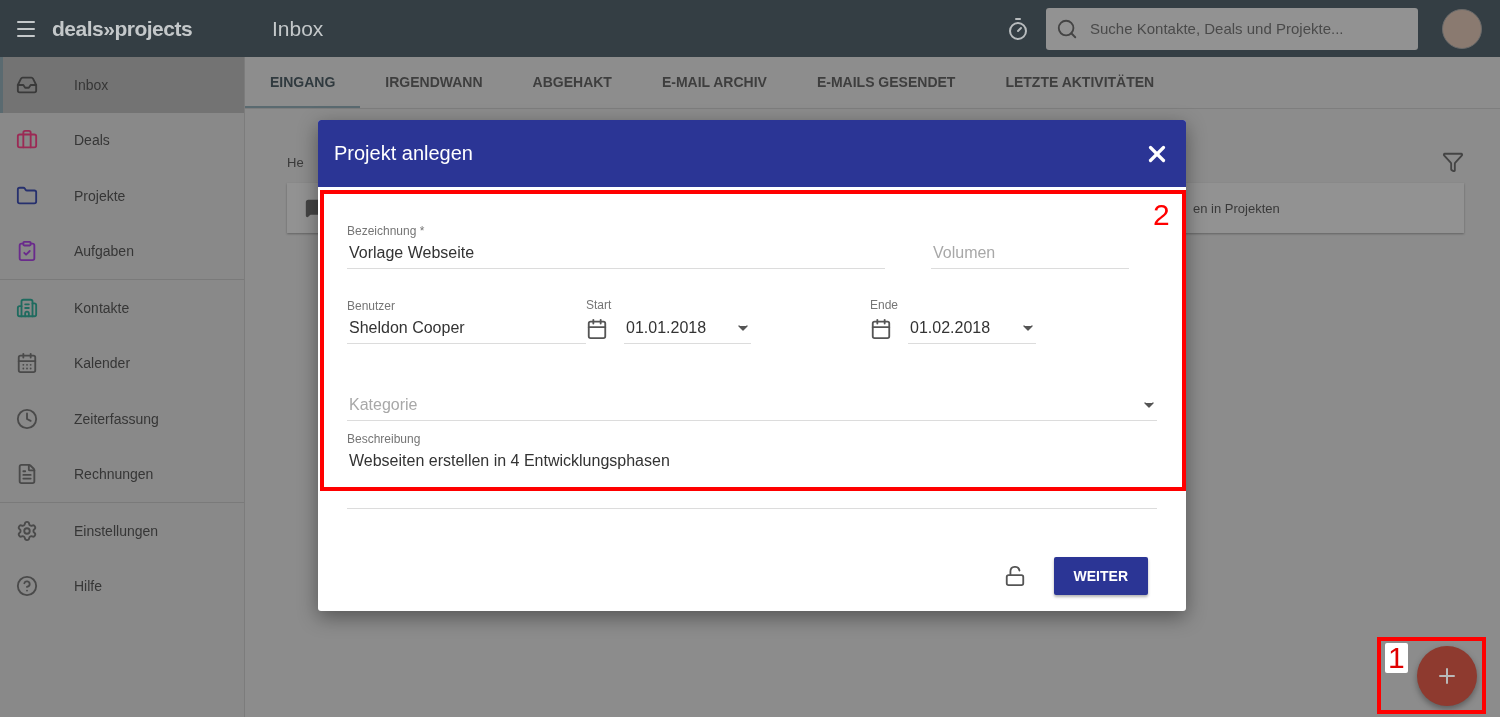  Describe the element at coordinates (509, 461) in the screenshot. I see `field-value: Webseiten erstellen in 4 Entwicklungsphasen` at that location.